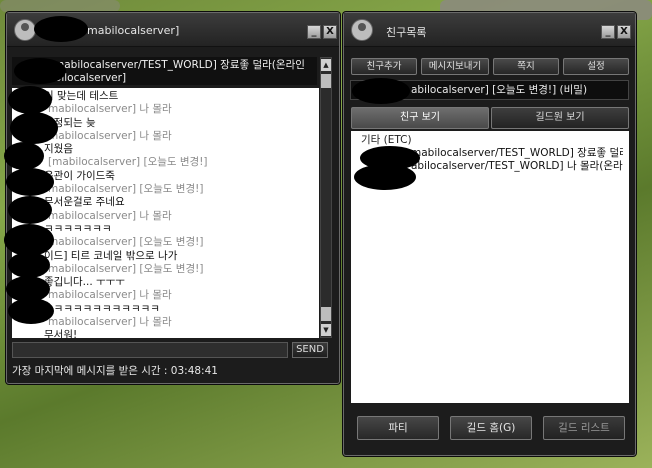 The image size is (652, 468). Describe the element at coordinates (84, 282) in the screenshot. I see `chat-line: 좋깁니다... ㅜㅜㅜ` at that location.